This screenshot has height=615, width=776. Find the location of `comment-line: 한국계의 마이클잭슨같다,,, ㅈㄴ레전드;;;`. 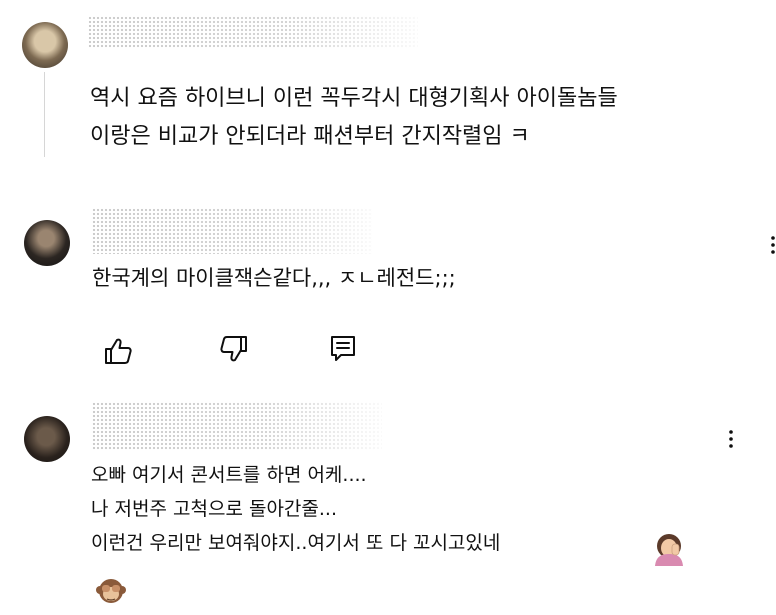

comment-line: 한국계의 마이클잭슨같다,,, ㅈㄴ레전드;;; is located at coordinates (274, 278).